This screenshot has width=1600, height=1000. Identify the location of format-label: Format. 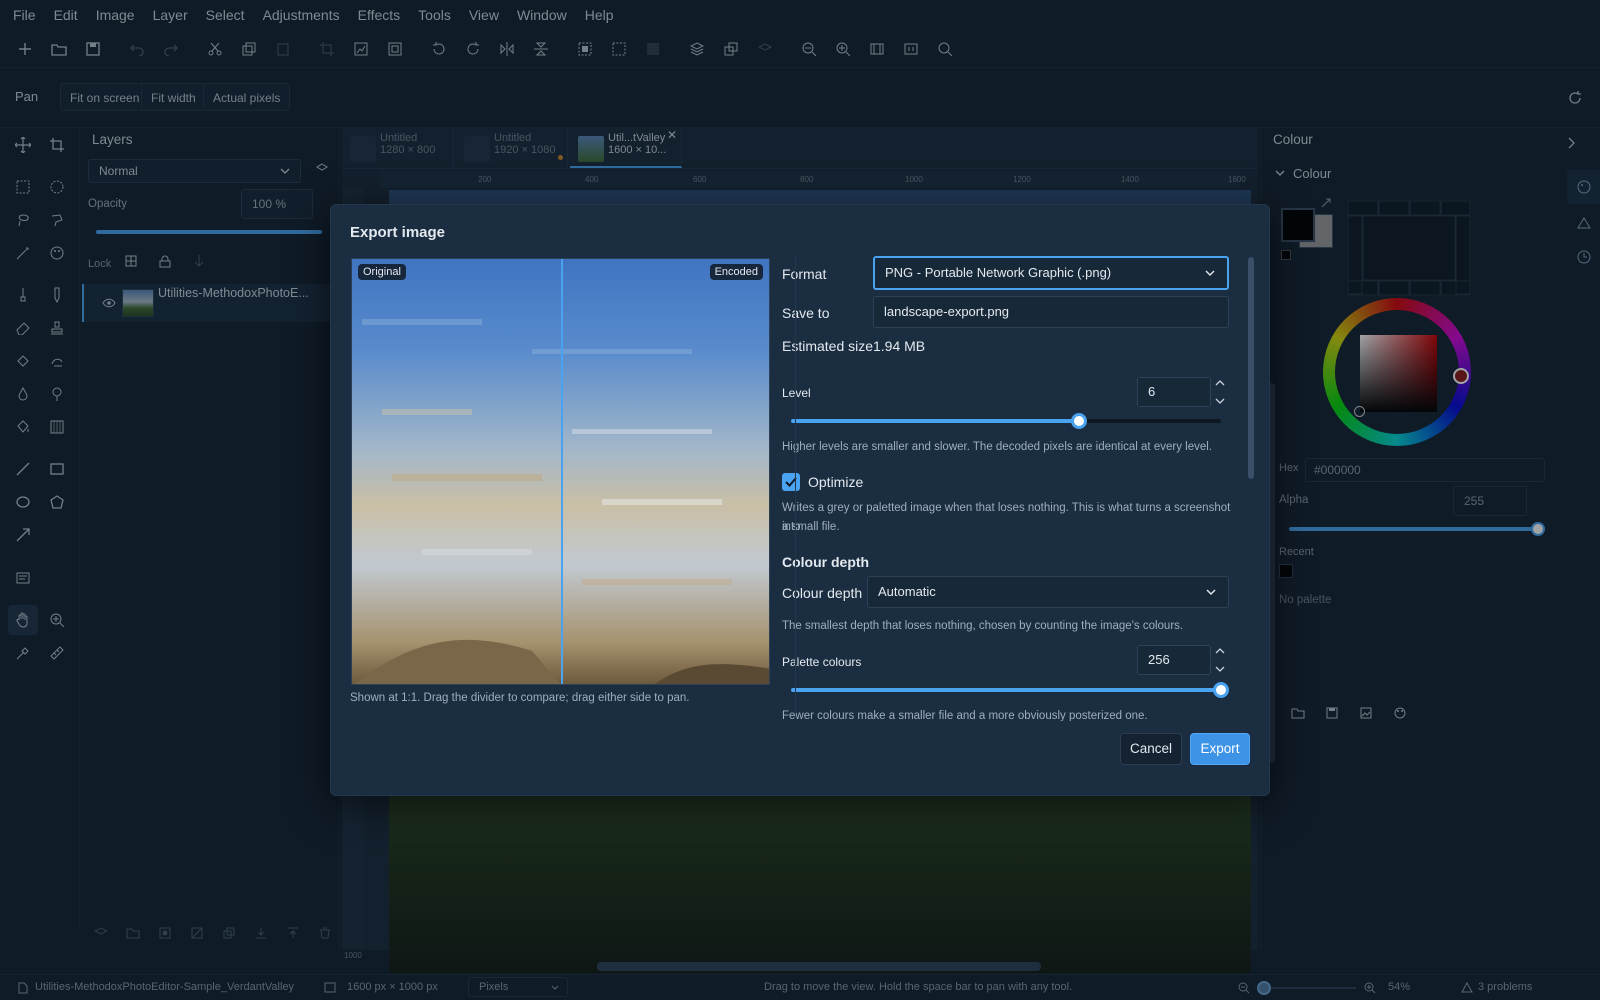
(804, 274).